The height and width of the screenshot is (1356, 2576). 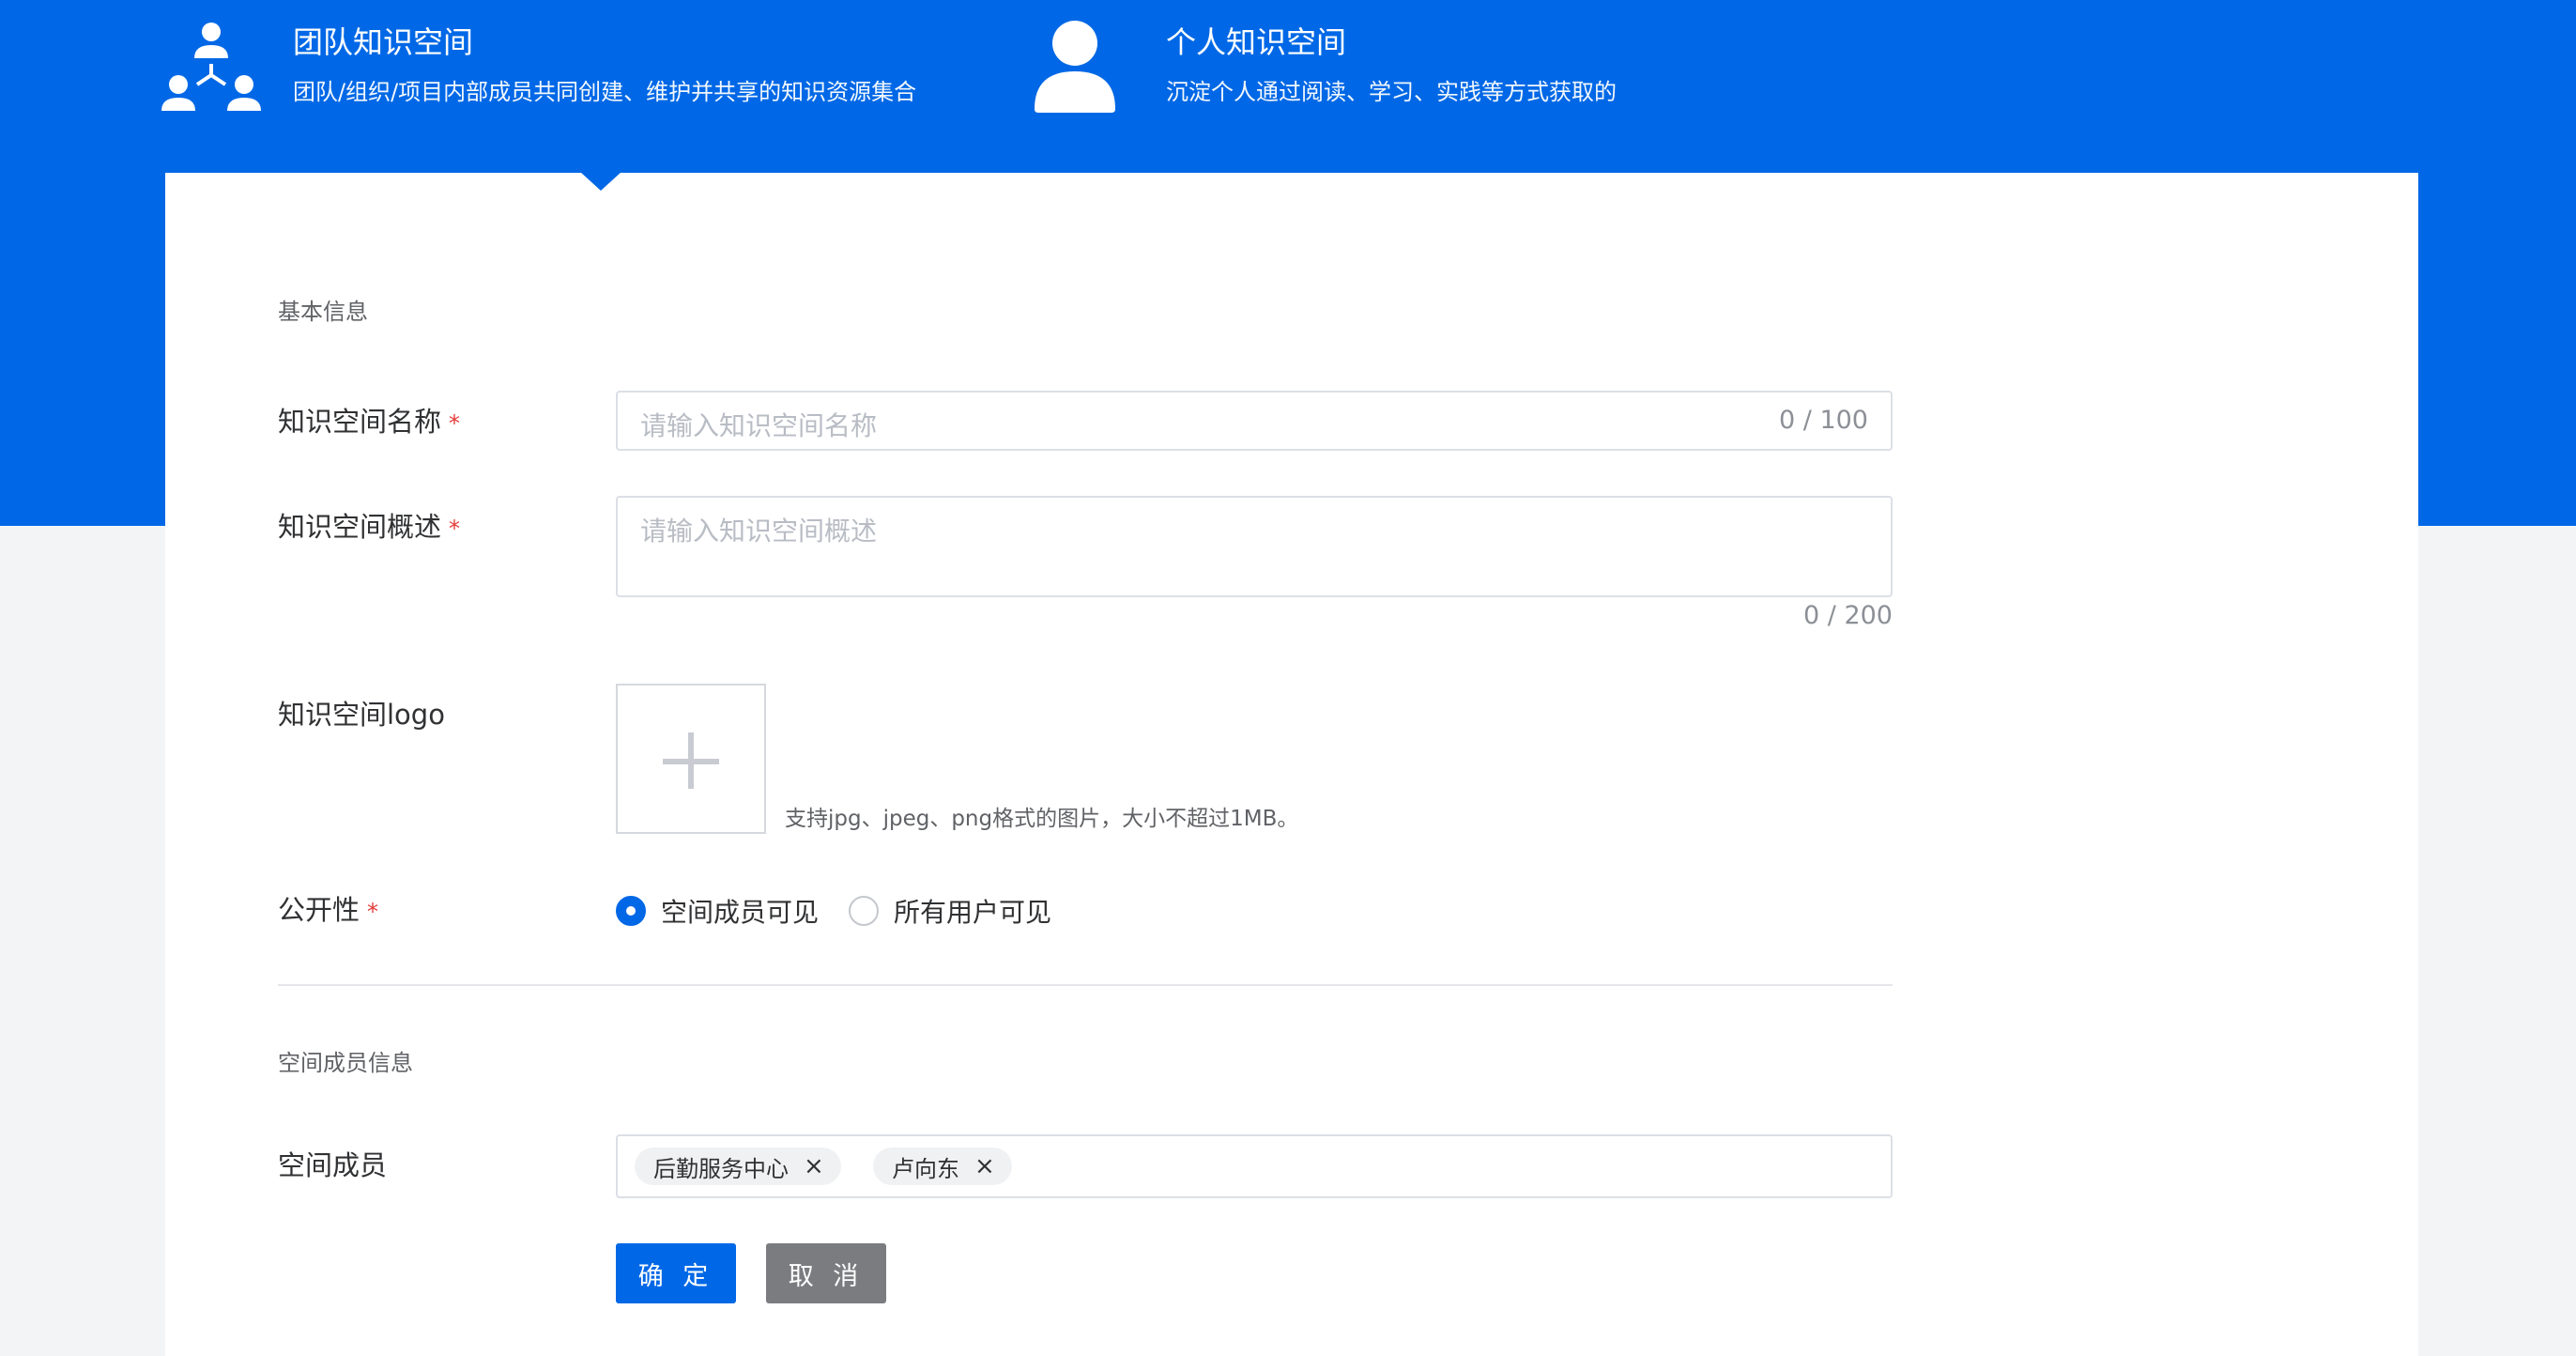 I want to click on visibility-all-users-radio: 所有用户可见, so click(x=950, y=911).